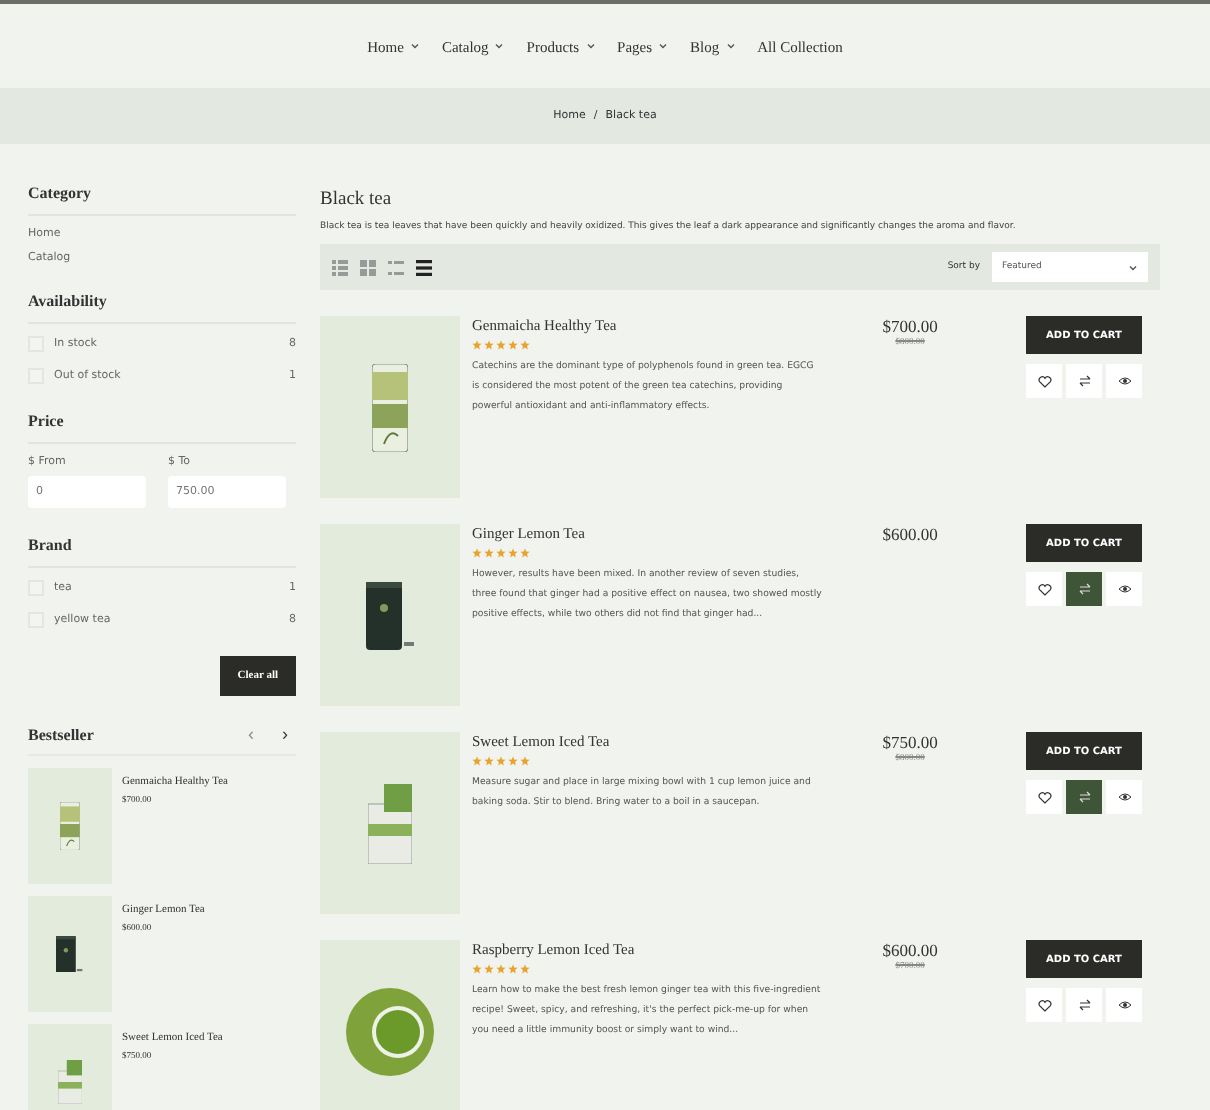  What do you see at coordinates (357, 200) in the screenshot?
I see `page-title: Black tea` at bounding box center [357, 200].